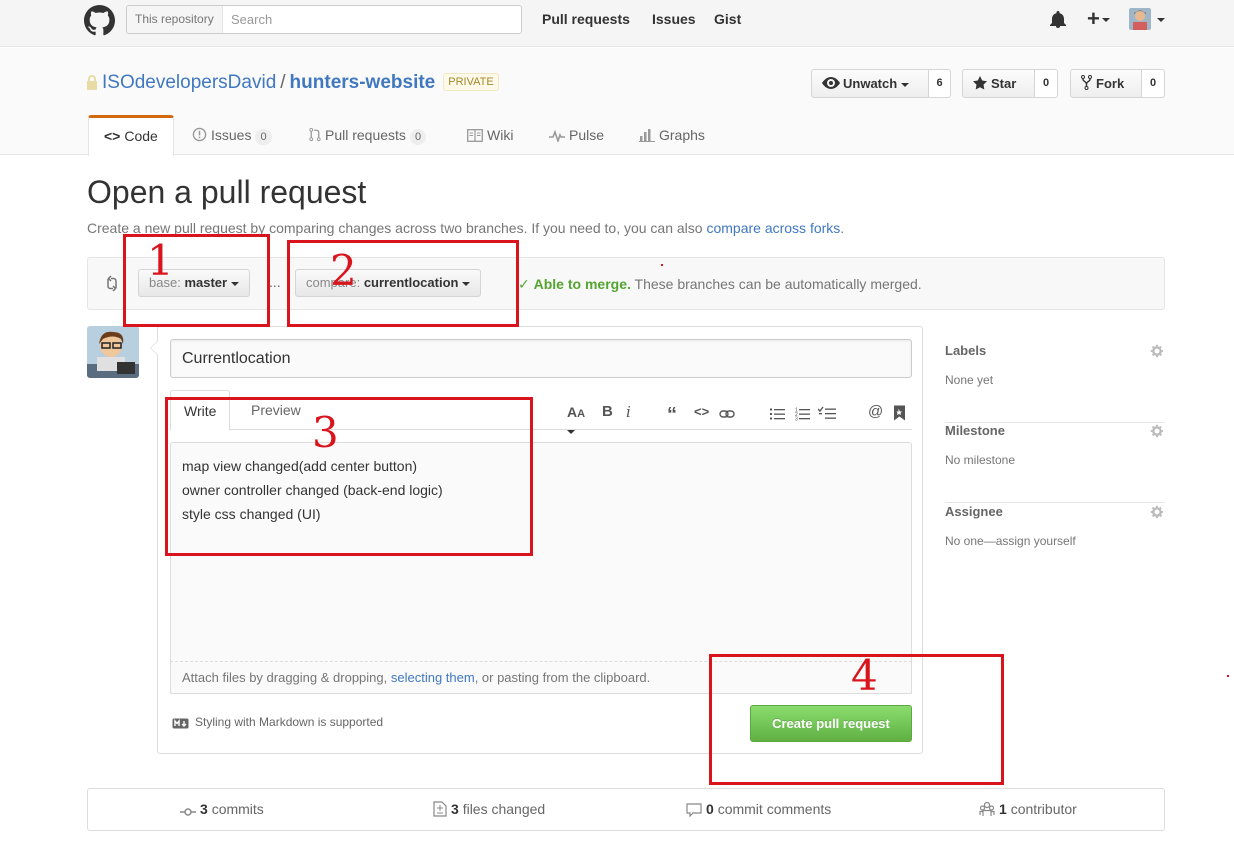  I want to click on labels-gear-icon, so click(1157, 351).